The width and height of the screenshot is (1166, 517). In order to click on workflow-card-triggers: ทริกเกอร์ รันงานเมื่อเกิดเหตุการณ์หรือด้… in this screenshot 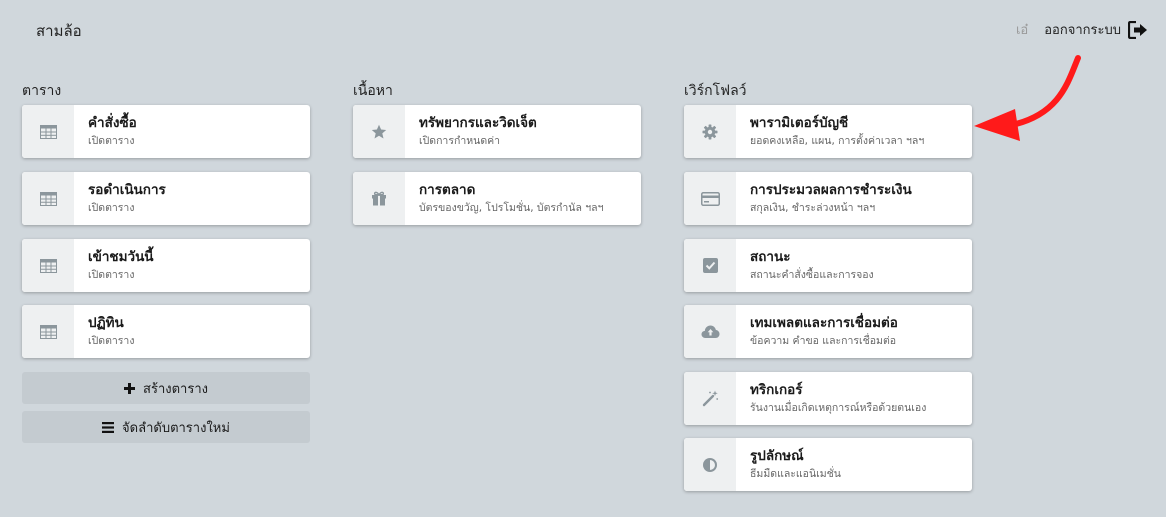, I will do `click(828, 398)`.